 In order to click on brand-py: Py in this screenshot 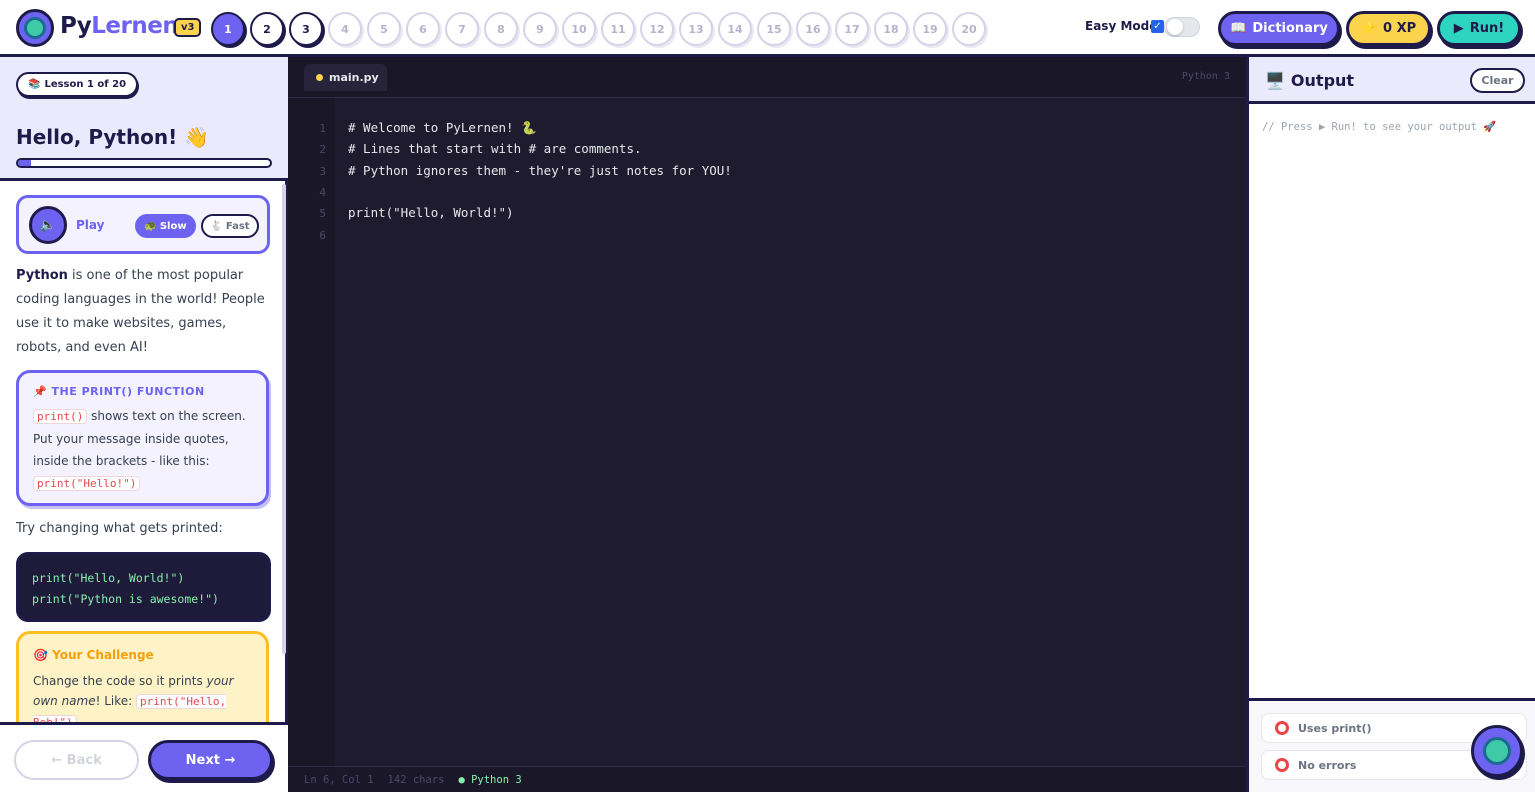, I will do `click(76, 26)`.